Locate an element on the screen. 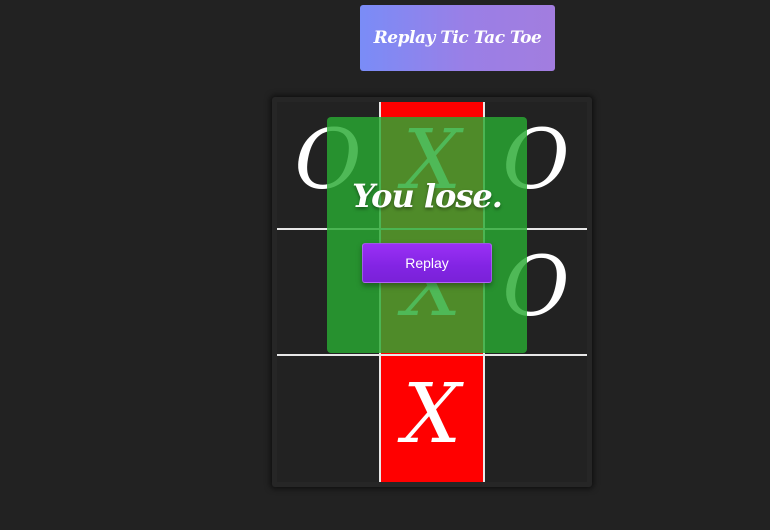 The height and width of the screenshot is (530, 770). replay-tic-tac-toe-button: Replay Tic Tac Toe is located at coordinates (457, 38).